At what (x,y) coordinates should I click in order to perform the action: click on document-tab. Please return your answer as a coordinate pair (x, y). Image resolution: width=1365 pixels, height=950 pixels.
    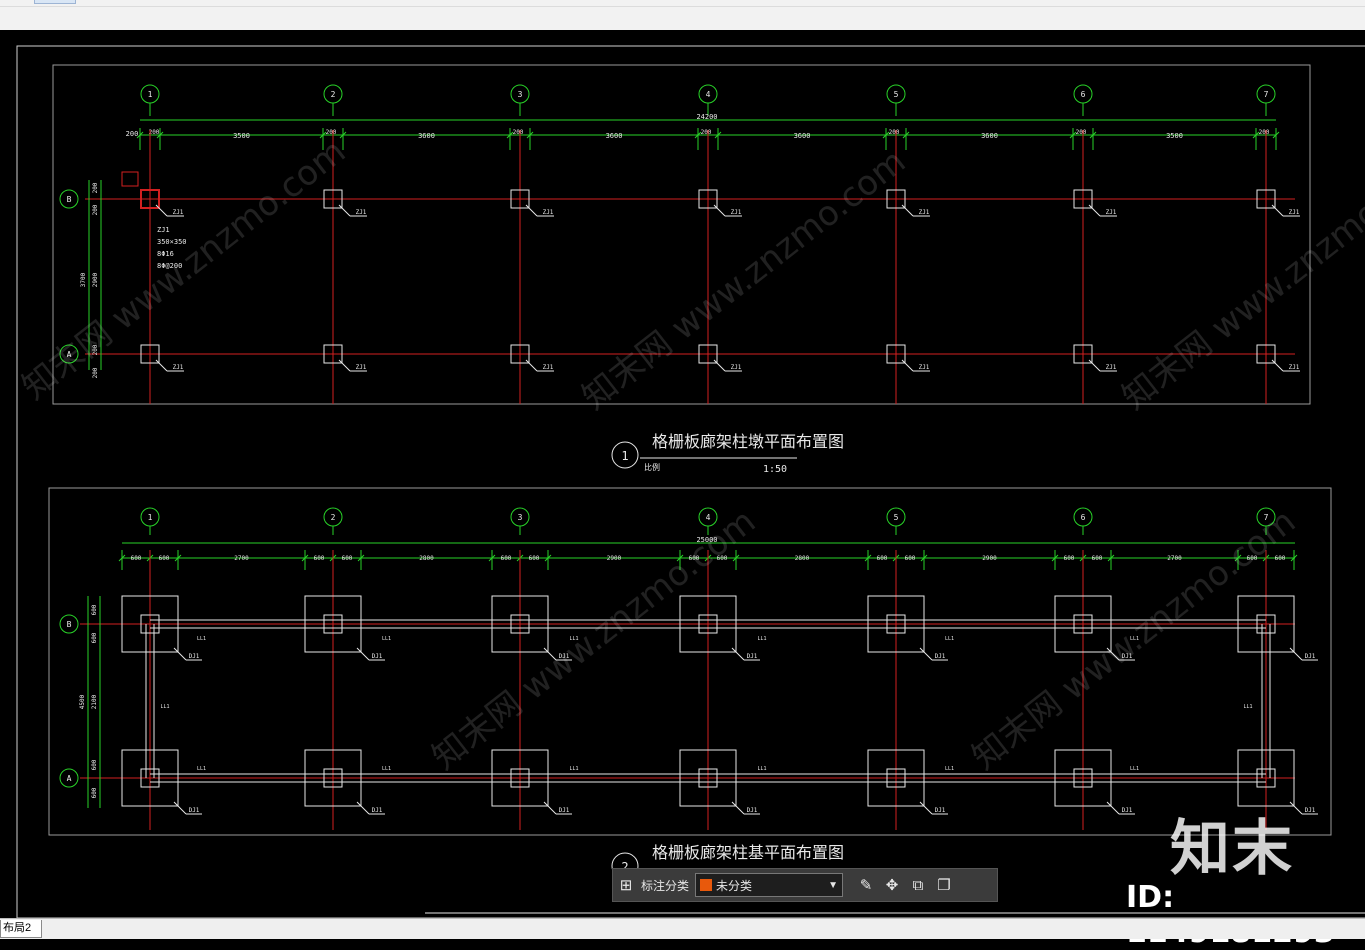
    Looking at the image, I should click on (55, 2).